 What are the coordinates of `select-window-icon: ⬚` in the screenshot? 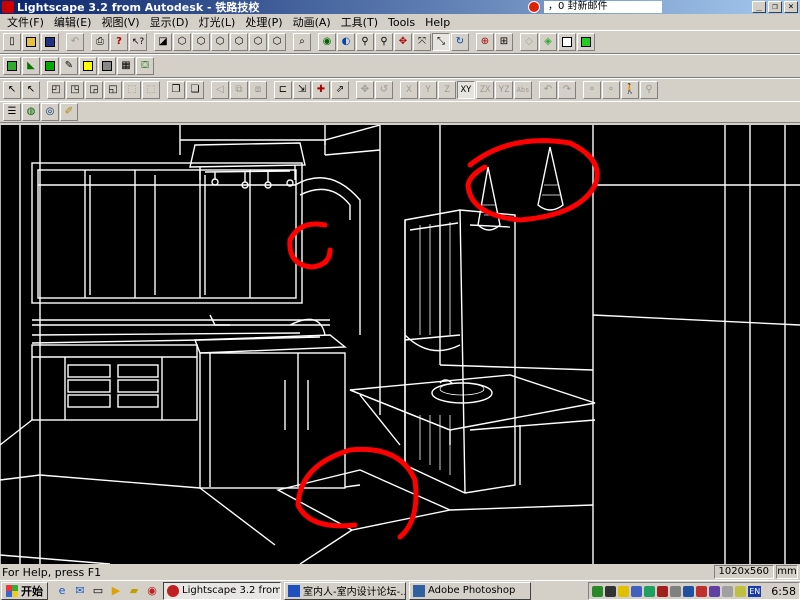 It's located at (132, 90).